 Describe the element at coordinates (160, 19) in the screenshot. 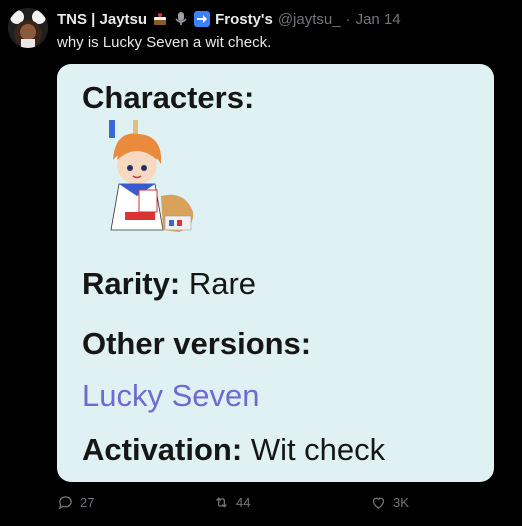

I see `cake-emoji-icon` at that location.